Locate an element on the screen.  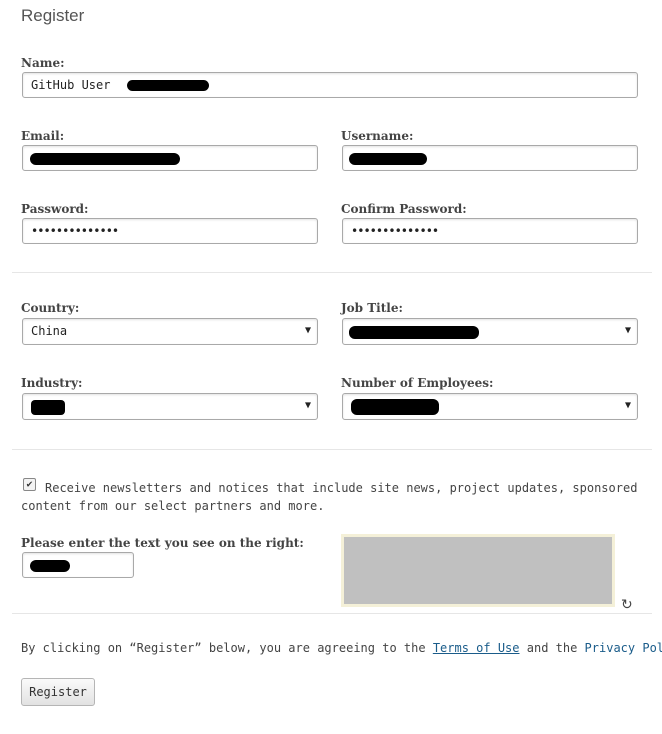
username-input is located at coordinates (490, 158).